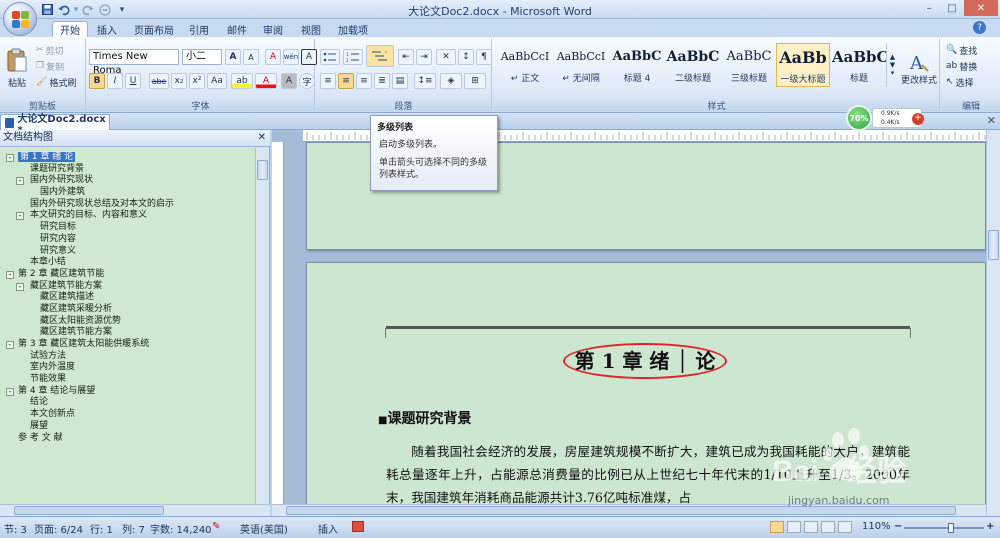 This screenshot has height=538, width=1000. I want to click on document-map-item: 室内外温度, so click(131, 368).